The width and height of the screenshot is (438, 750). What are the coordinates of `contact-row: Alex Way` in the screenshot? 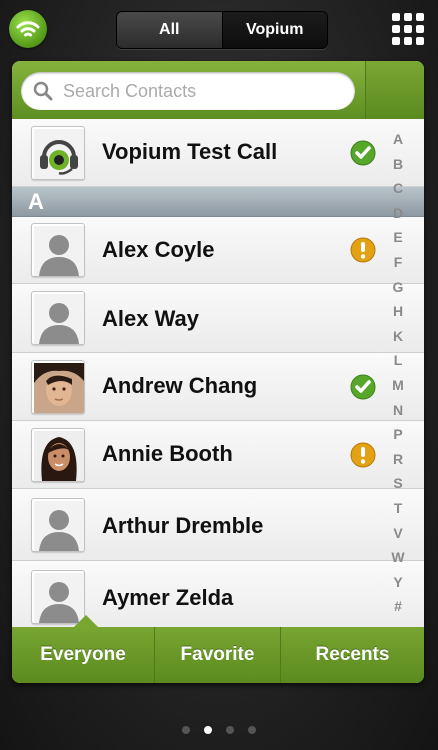 It's located at (218, 318).